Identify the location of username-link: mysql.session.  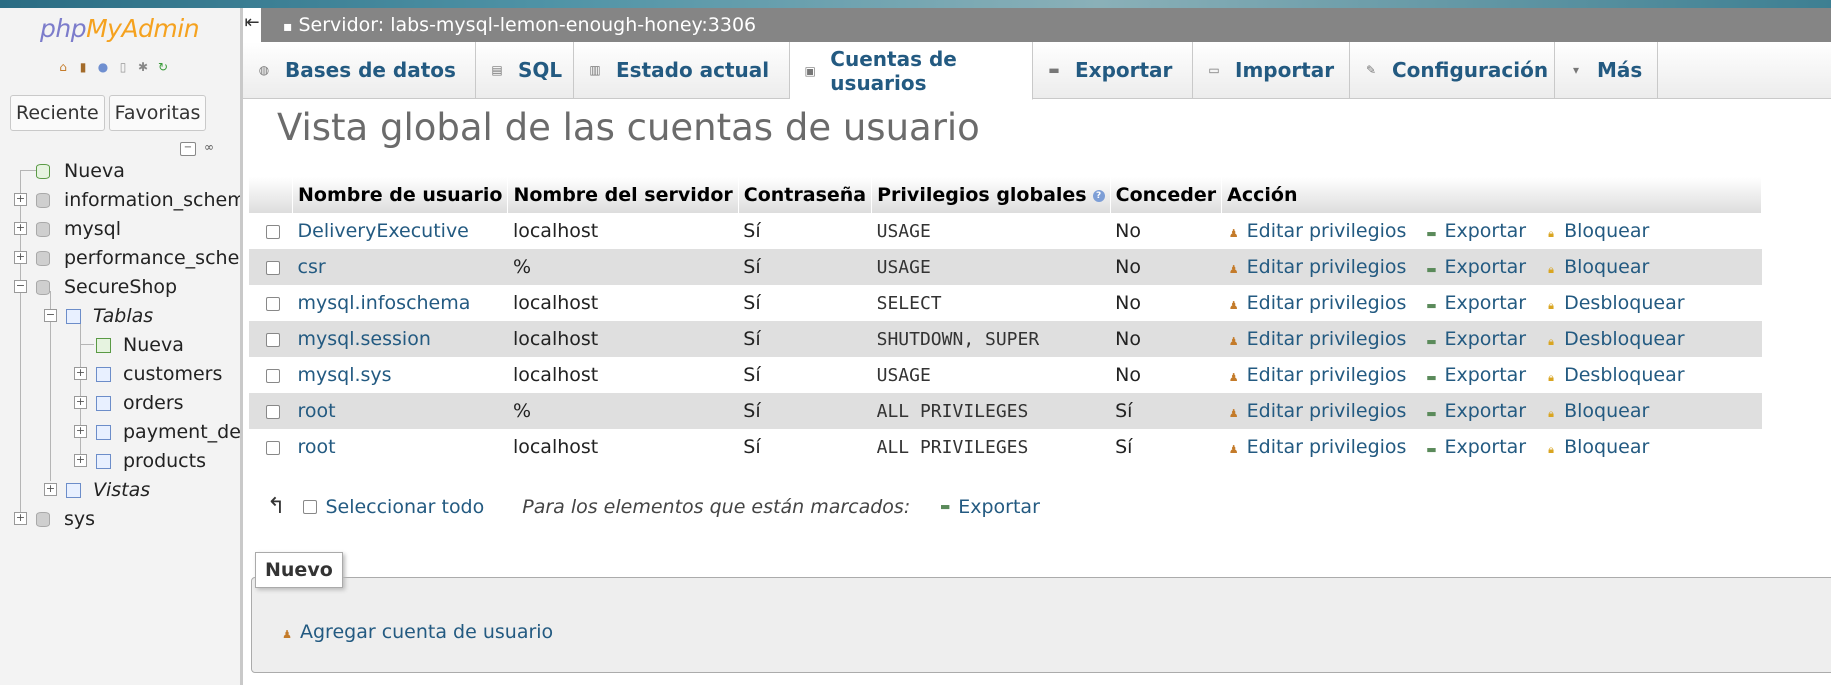
(364, 339).